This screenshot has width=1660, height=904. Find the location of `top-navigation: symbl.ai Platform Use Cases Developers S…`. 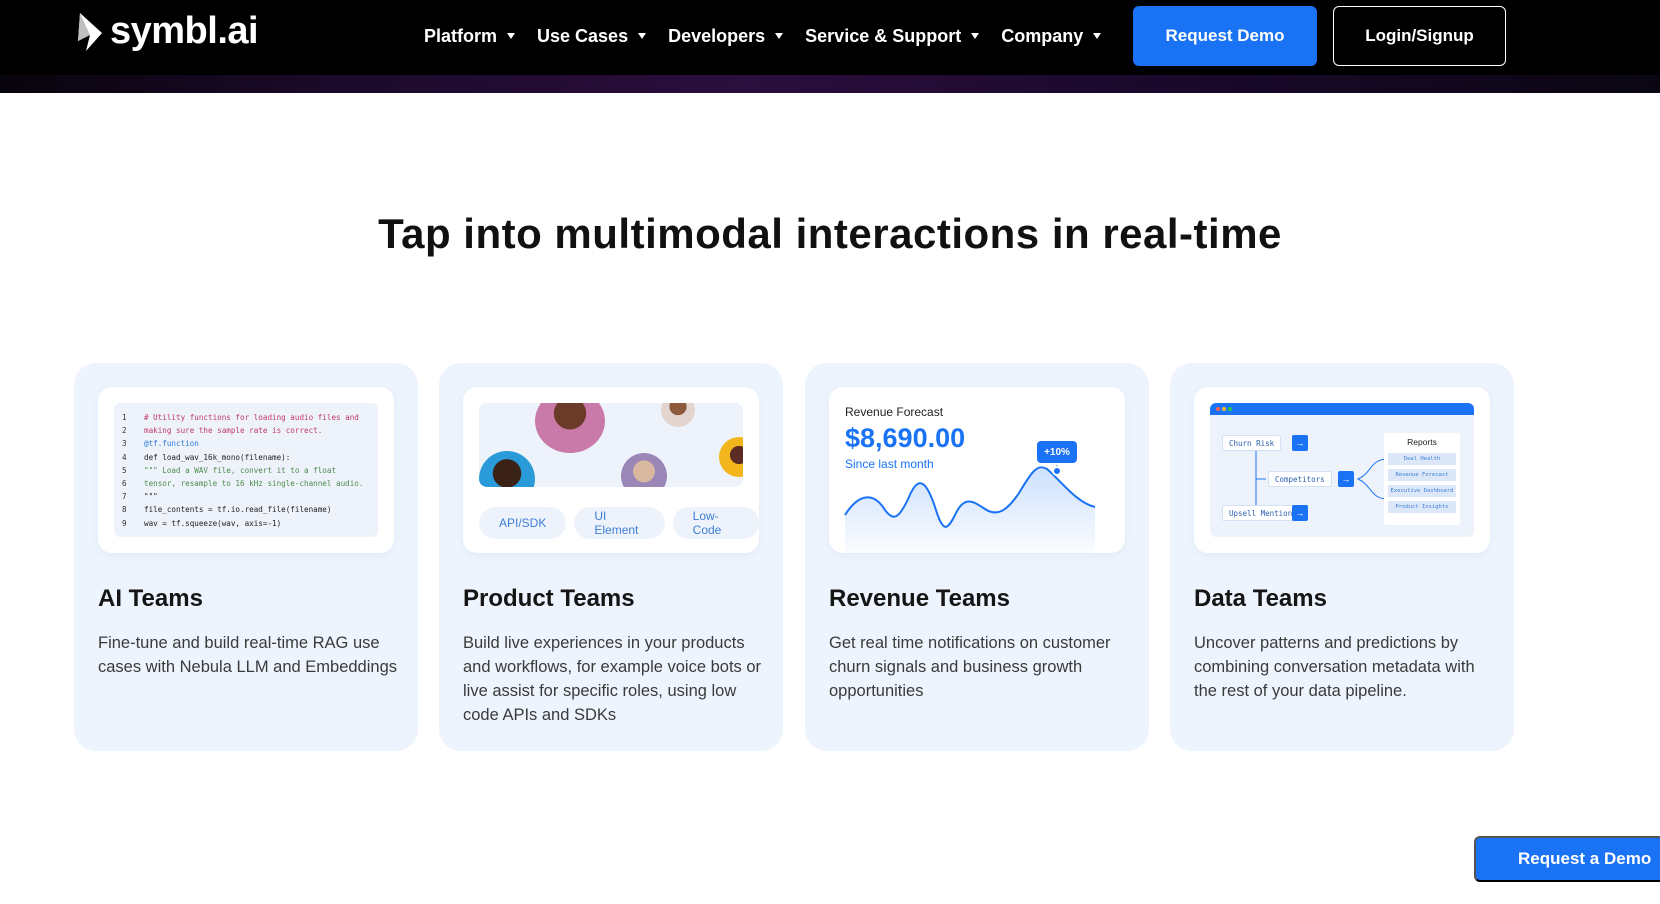

top-navigation: symbl.ai Platform Use Cases Developers S… is located at coordinates (830, 37).